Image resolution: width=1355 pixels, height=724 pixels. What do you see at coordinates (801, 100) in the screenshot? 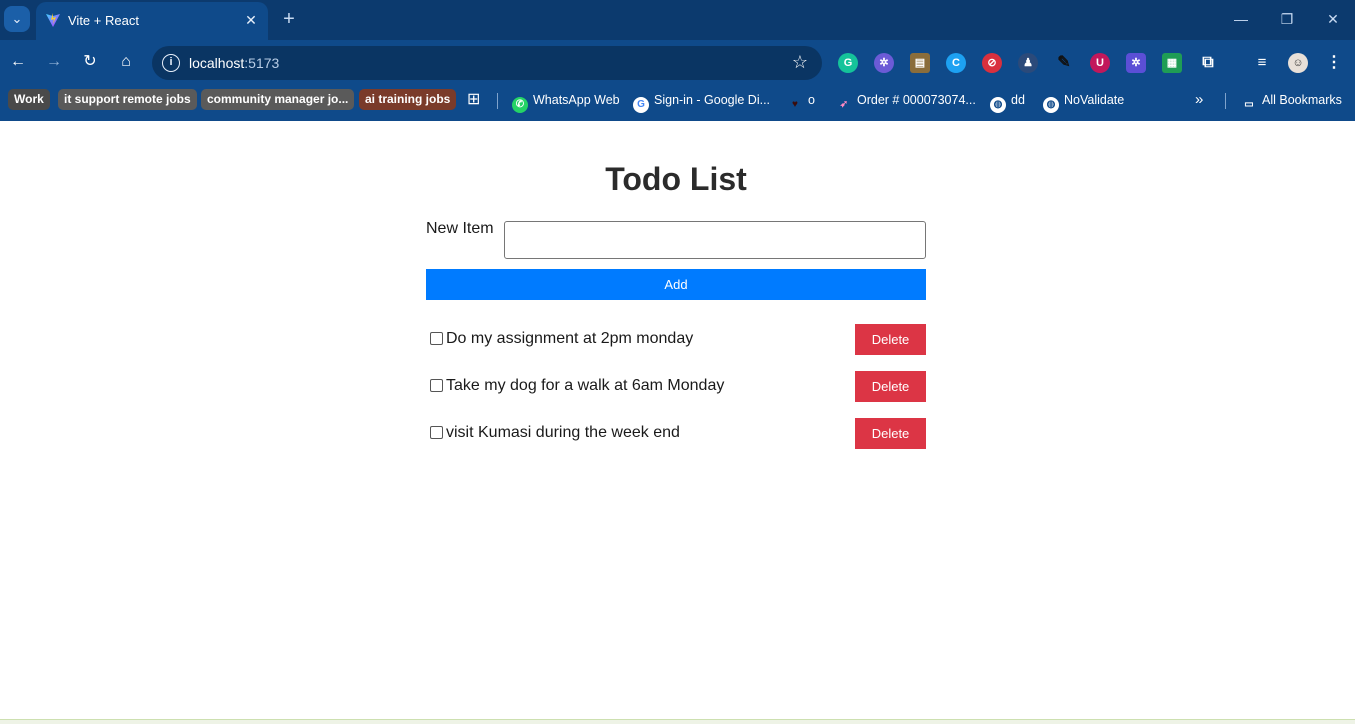
I see `bookmark-o: ♥ o` at bounding box center [801, 100].